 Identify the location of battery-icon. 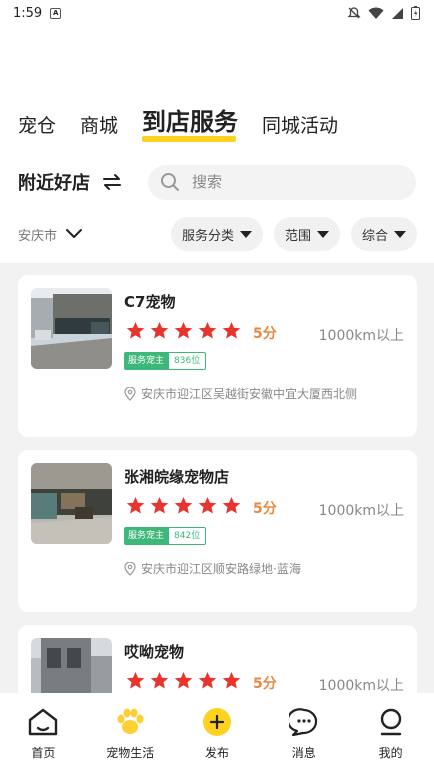
(415, 13).